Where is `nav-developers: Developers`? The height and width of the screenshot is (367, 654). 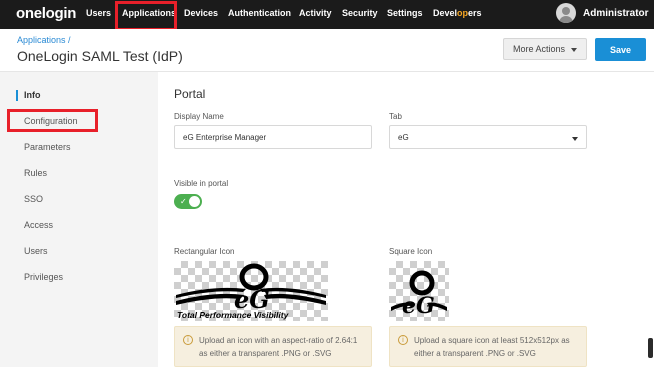
nav-developers: Developers is located at coordinates (457, 13).